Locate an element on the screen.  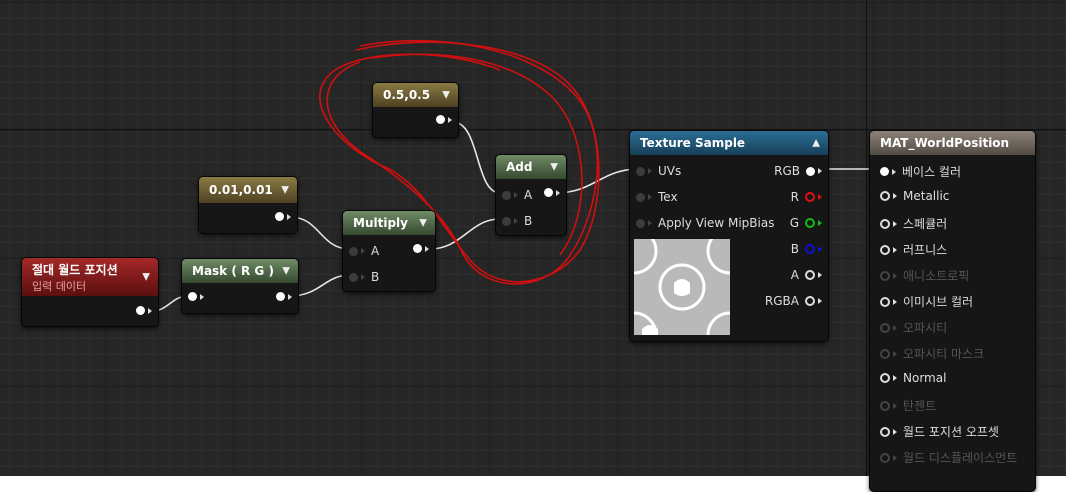
output-pin-rgba: RGBA is located at coordinates (793, 301).